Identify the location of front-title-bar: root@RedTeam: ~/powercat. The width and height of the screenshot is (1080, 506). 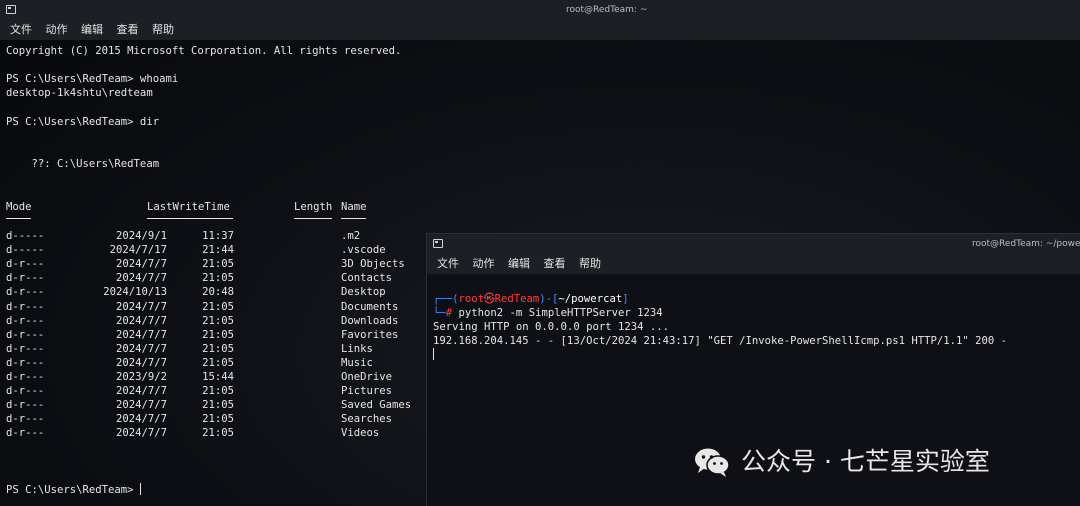
(753, 244).